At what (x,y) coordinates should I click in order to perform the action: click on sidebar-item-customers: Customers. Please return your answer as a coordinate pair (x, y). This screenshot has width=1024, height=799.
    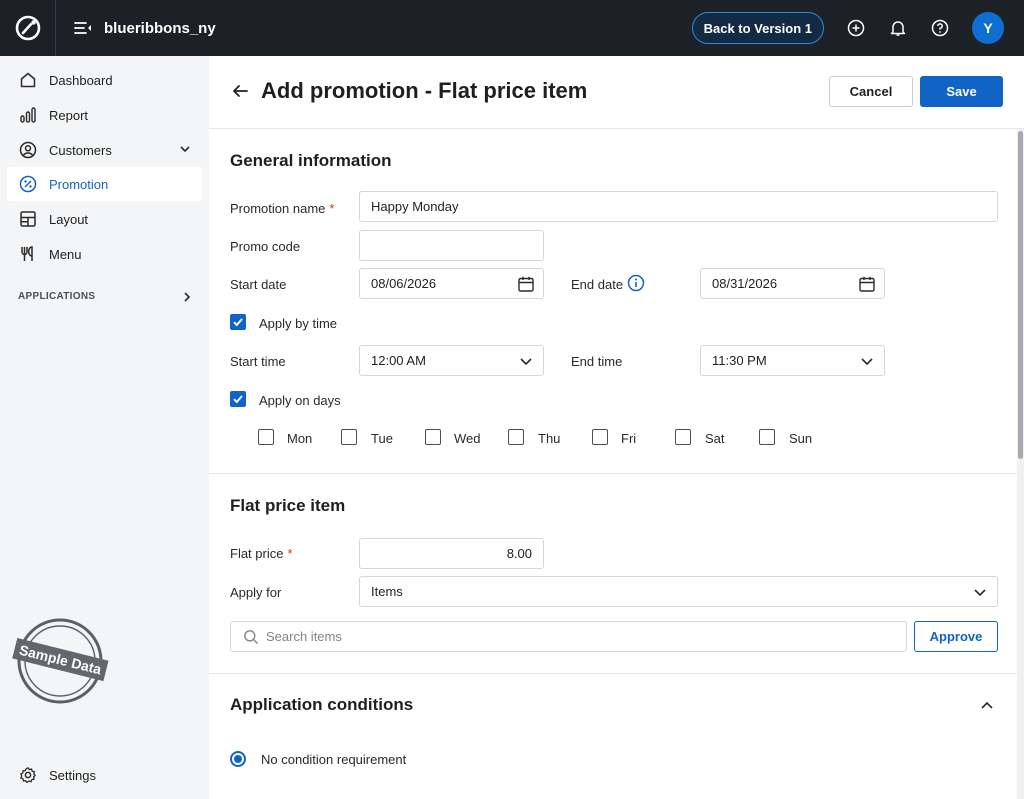
    Looking at the image, I should click on (104, 150).